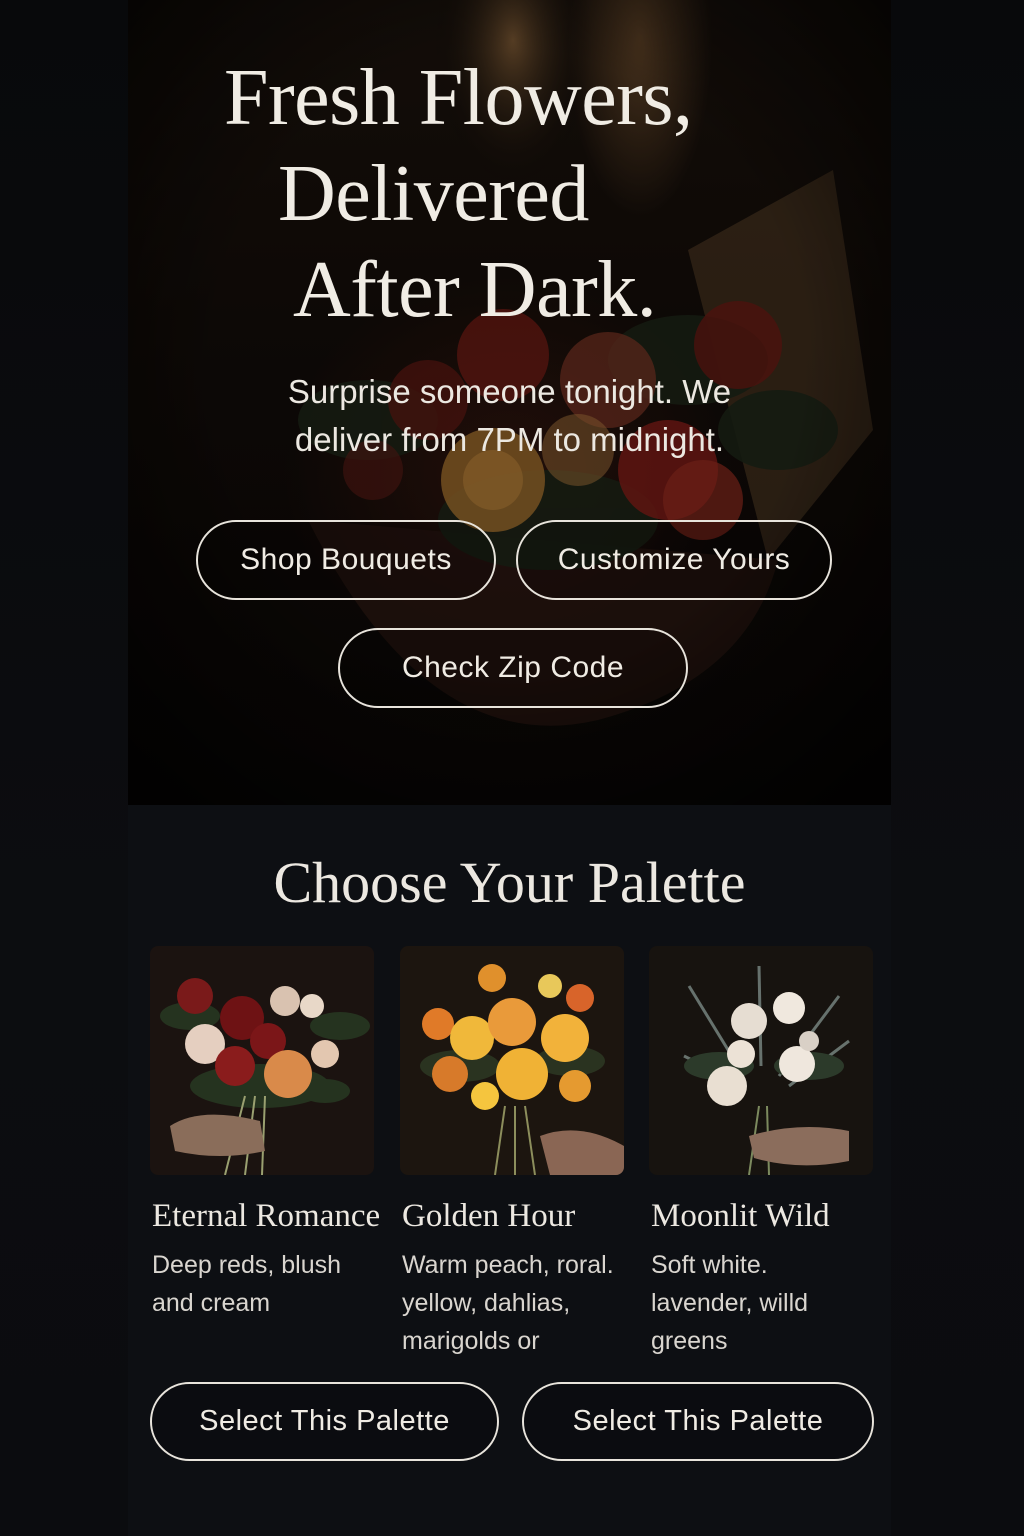 The width and height of the screenshot is (1024, 1536). Describe the element at coordinates (458, 98) in the screenshot. I see `hero-title-line-1: Fresh Flowers,` at that location.